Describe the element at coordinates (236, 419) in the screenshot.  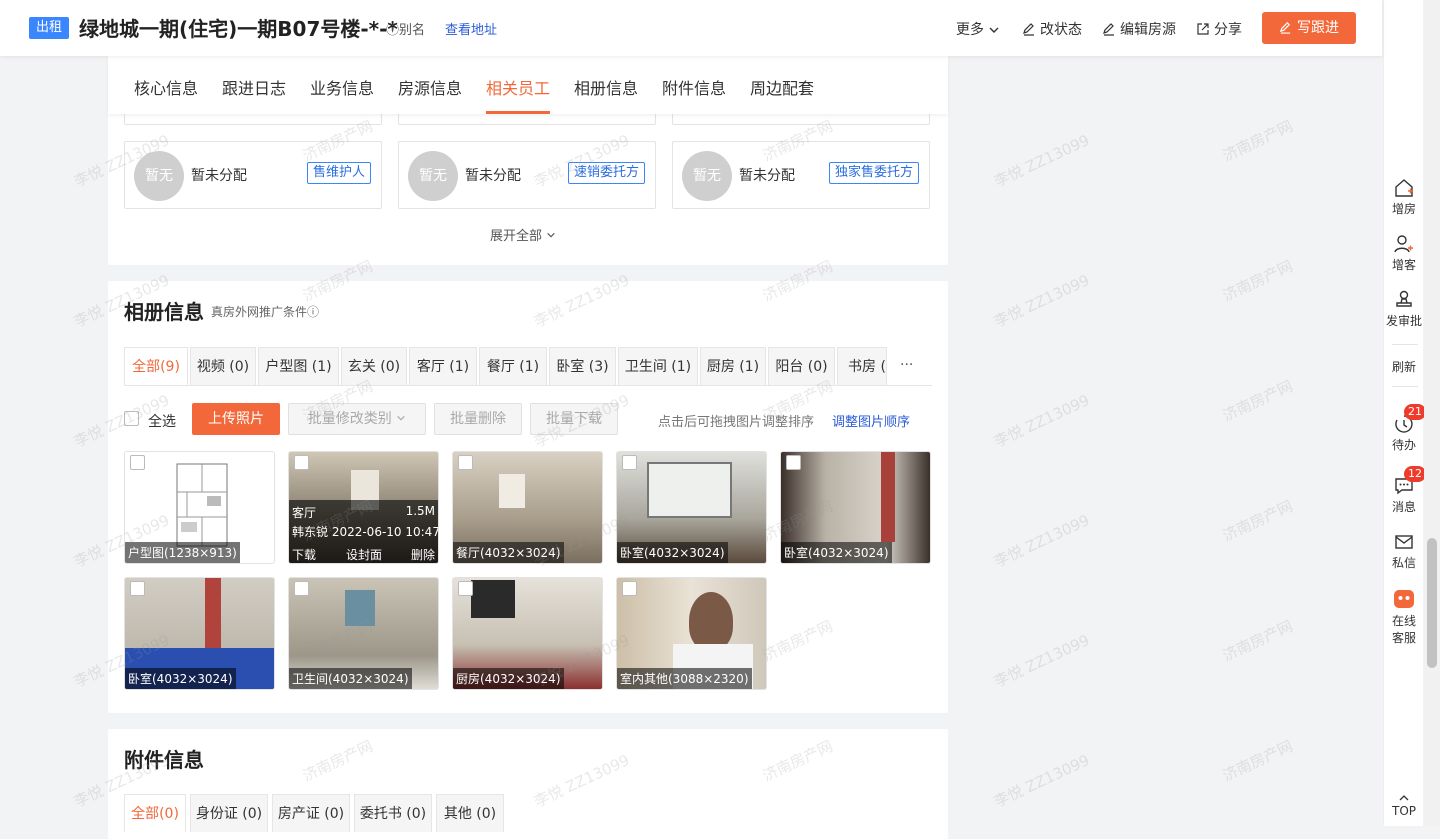
I see `upload-photos-button: 上传照片` at that location.